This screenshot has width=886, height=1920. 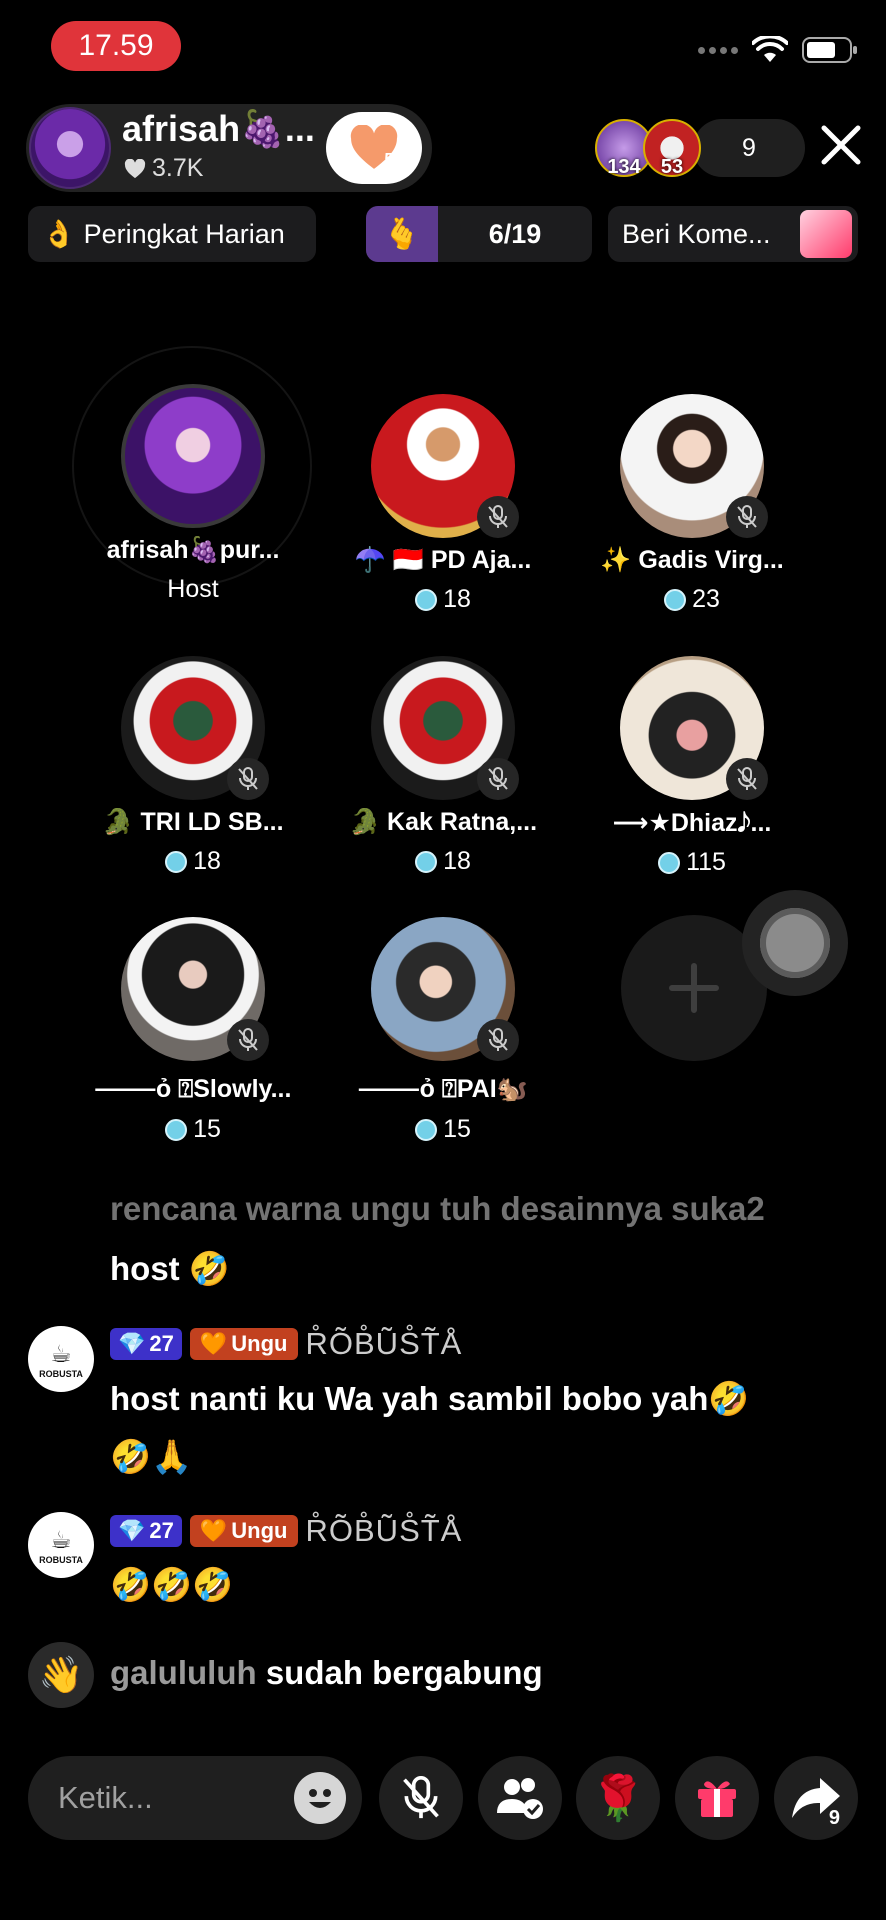 I want to click on svg-text: 5, so click(x=388, y=159).